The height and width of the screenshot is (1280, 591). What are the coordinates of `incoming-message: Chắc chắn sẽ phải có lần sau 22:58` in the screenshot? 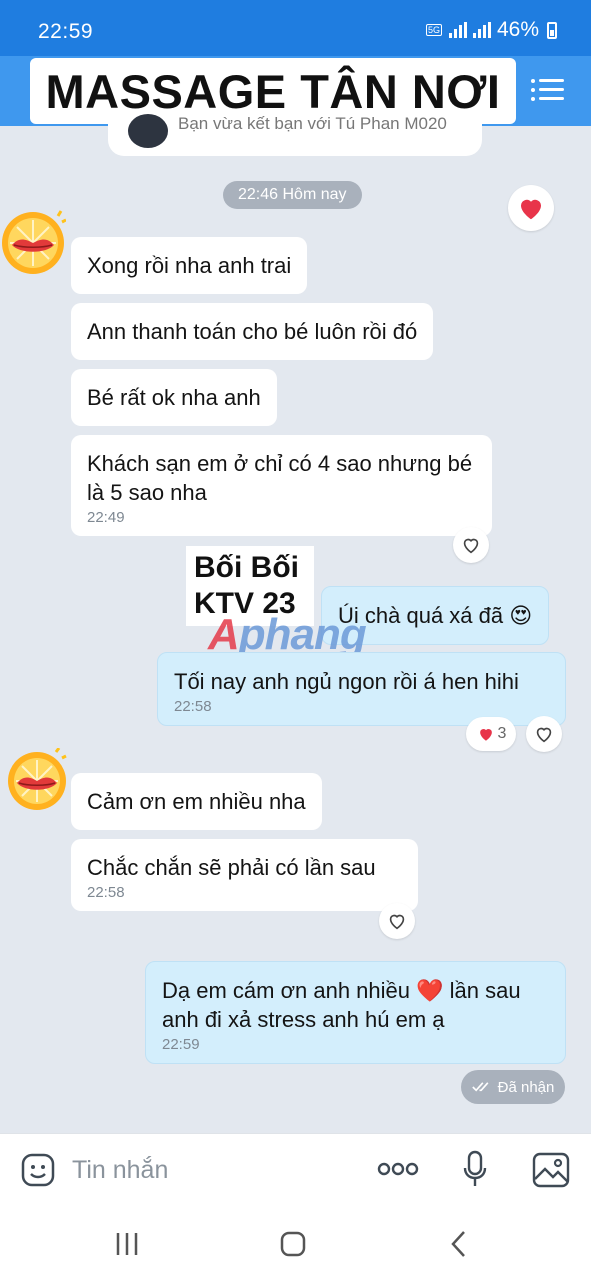 It's located at (244, 875).